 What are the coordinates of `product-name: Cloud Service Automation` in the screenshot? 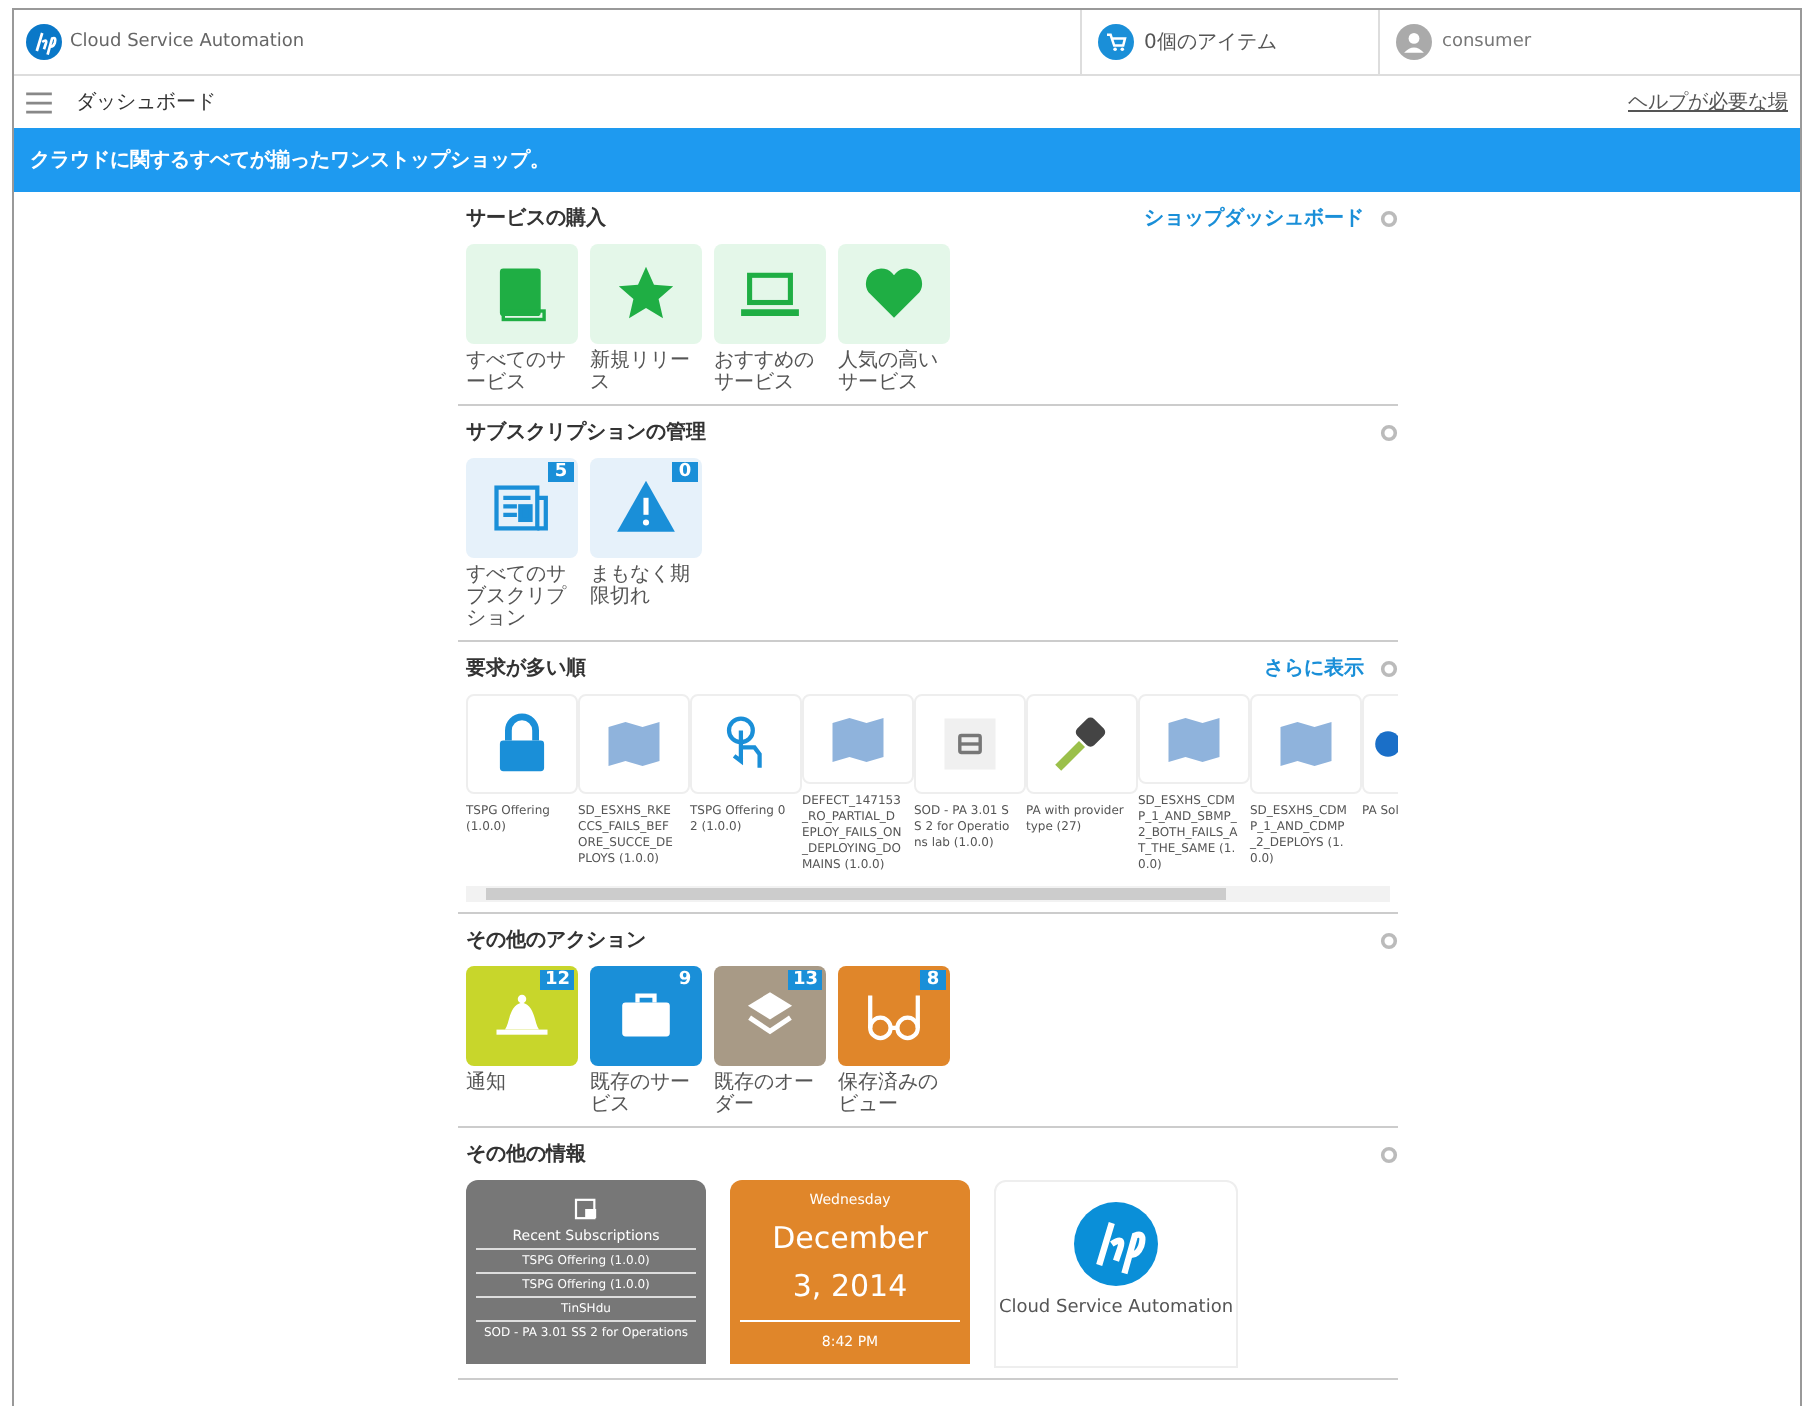 It's located at (188, 42).